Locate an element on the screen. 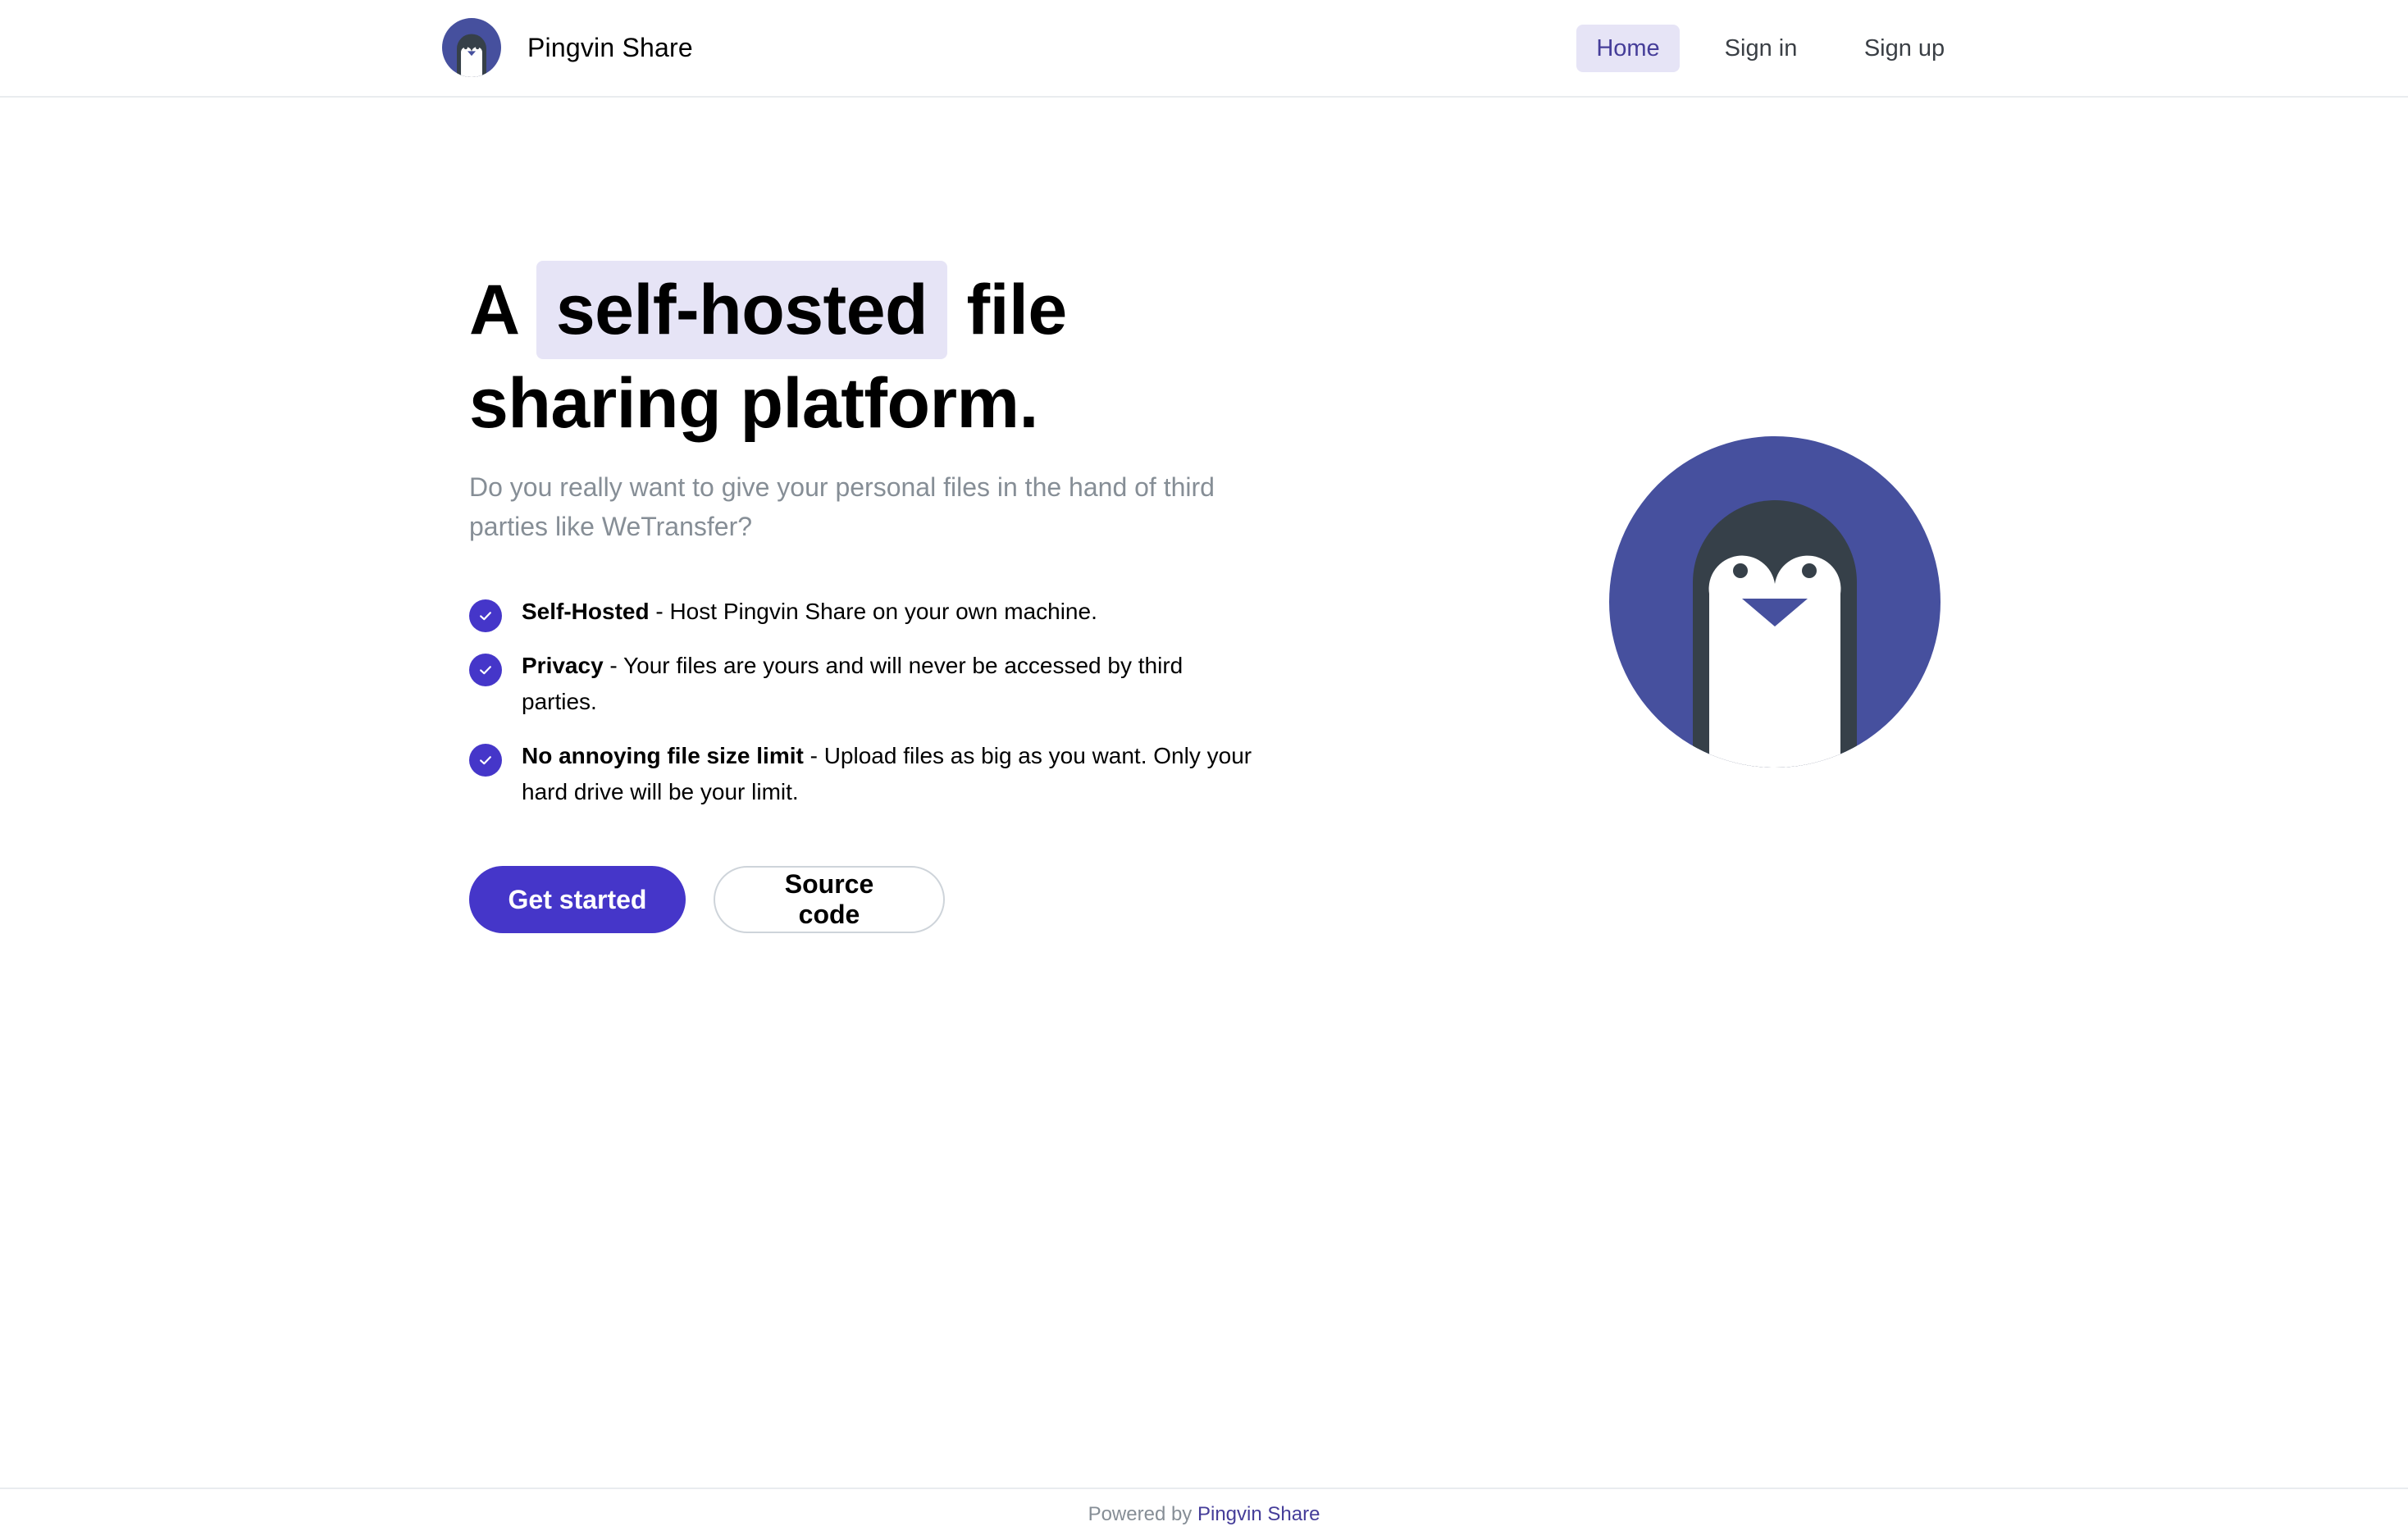 Image resolution: width=2408 pixels, height=1540 pixels. nav-sign-up: Sign up is located at coordinates (1905, 48).